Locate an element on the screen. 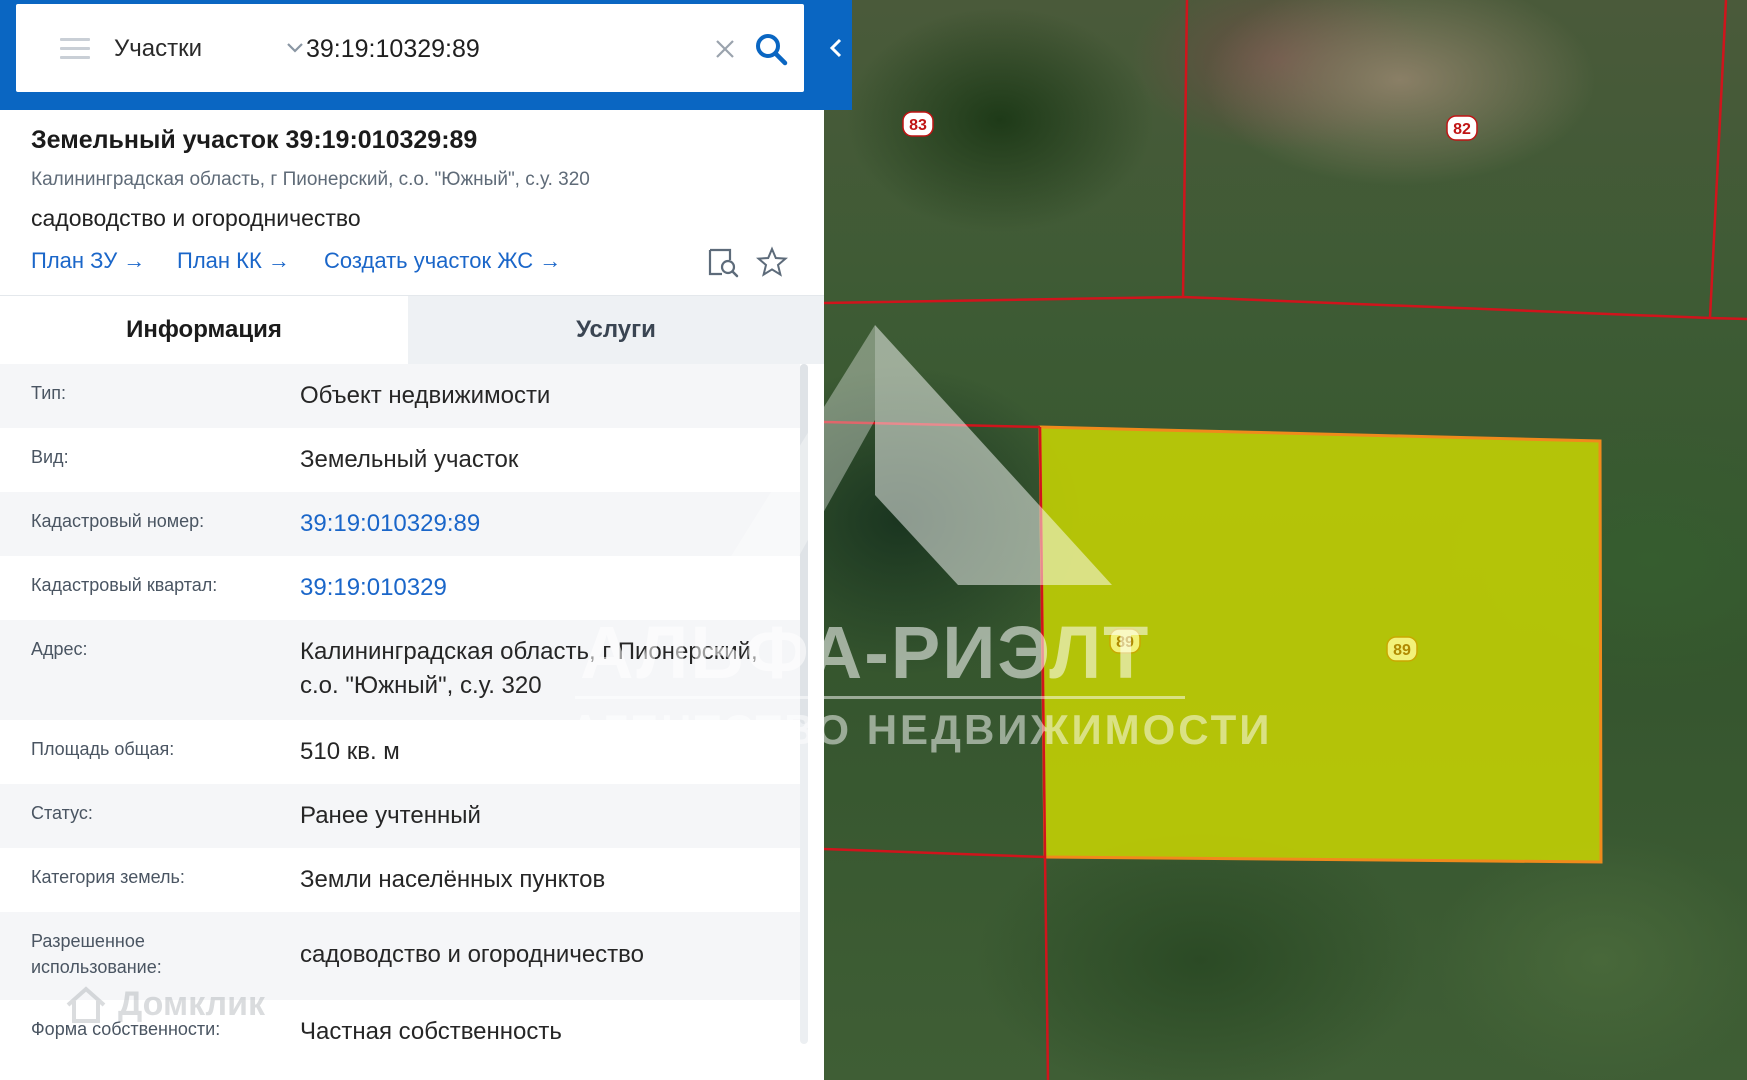  row-label: Площадь общая: is located at coordinates (103, 749).